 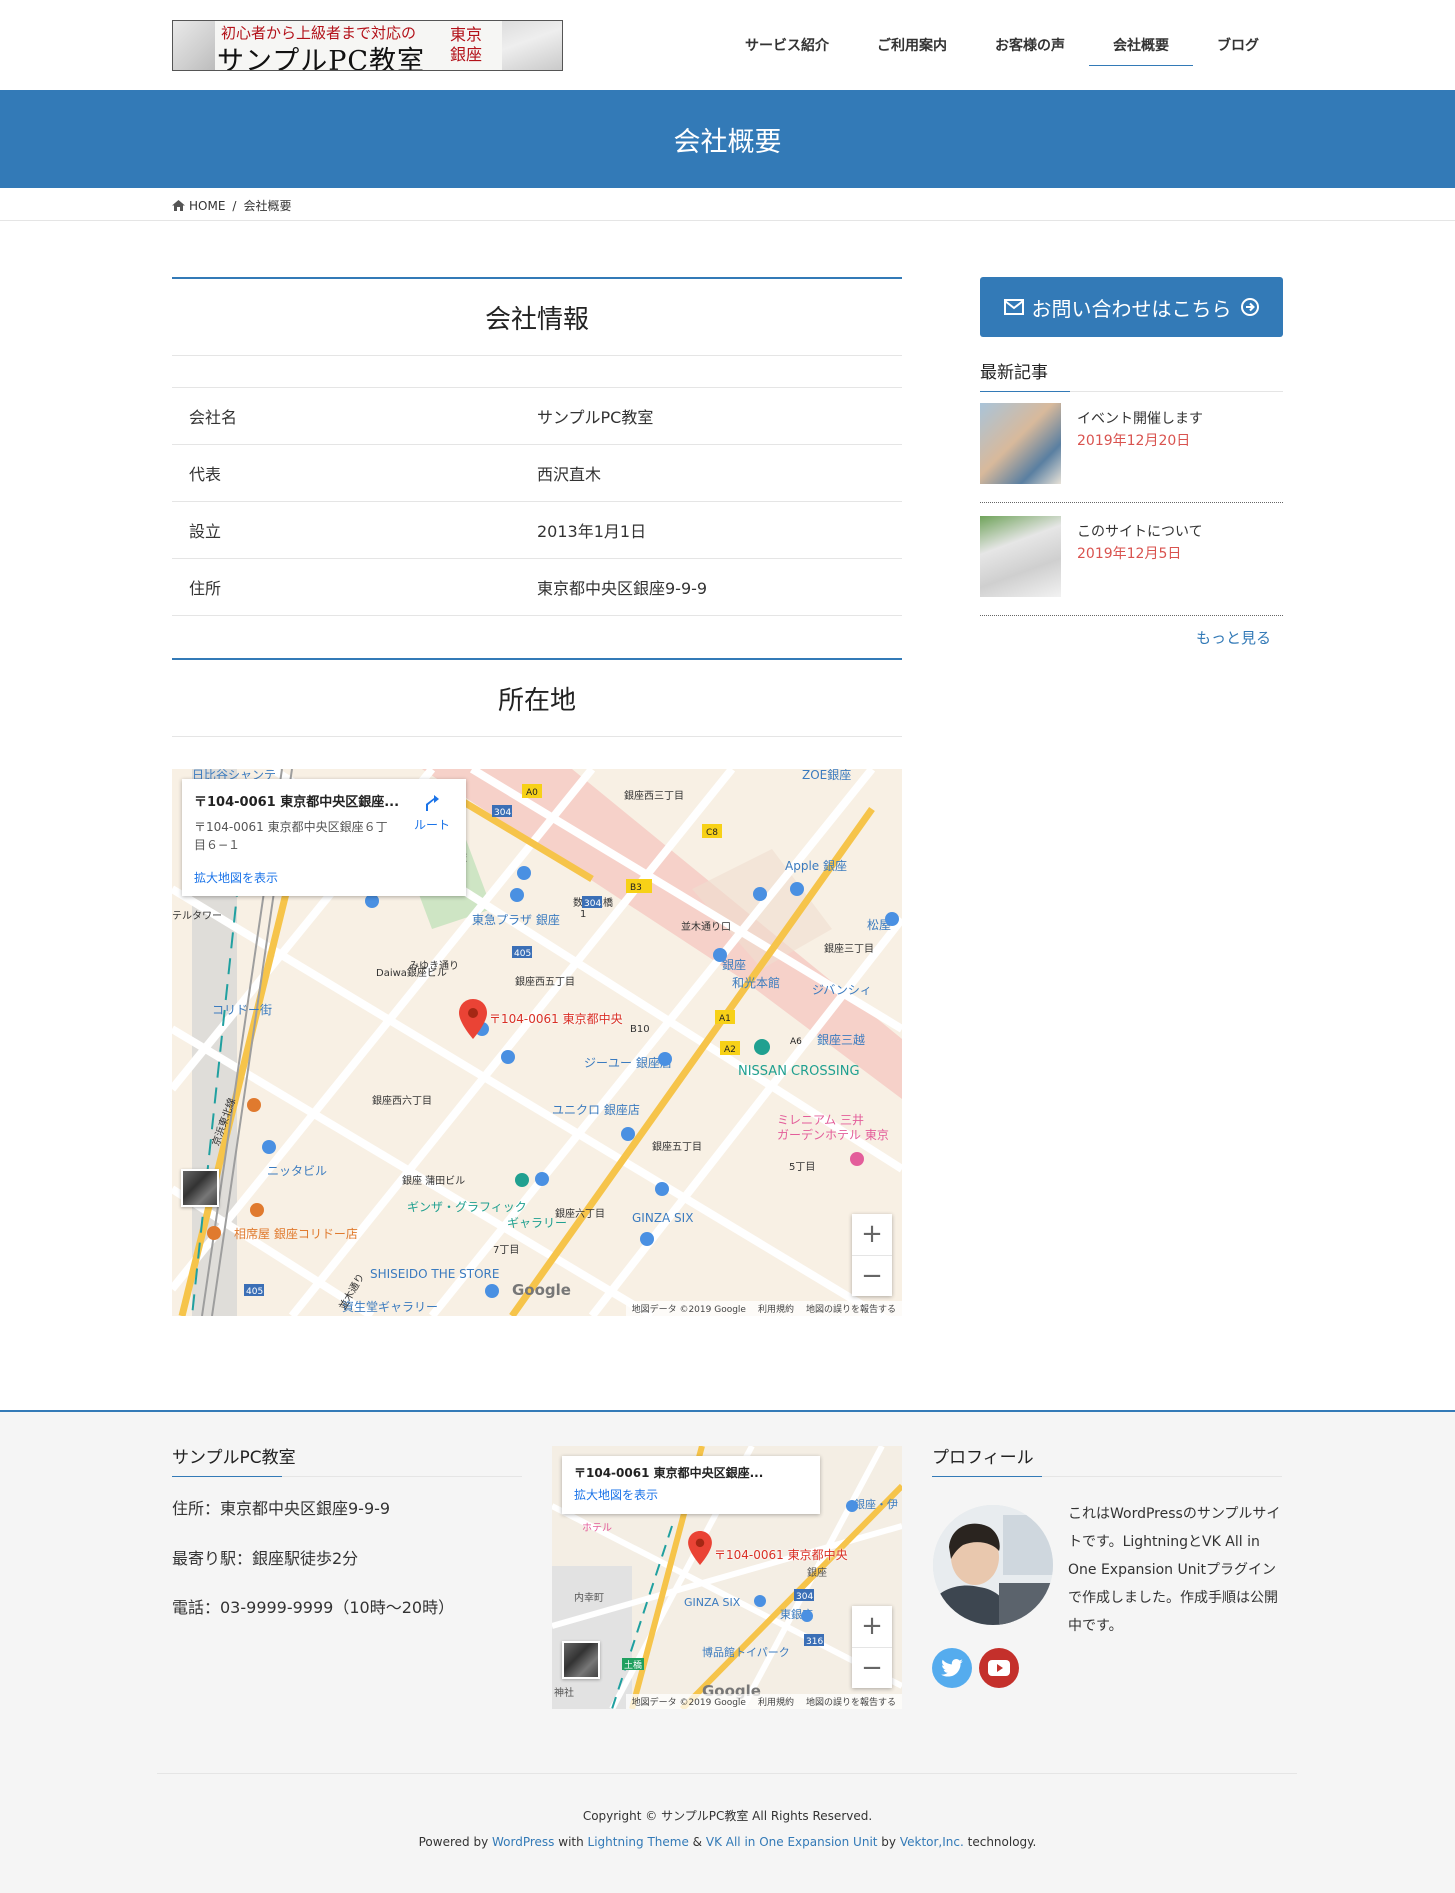 I want to click on logo-location-line1: 東京, so click(x=465, y=34).